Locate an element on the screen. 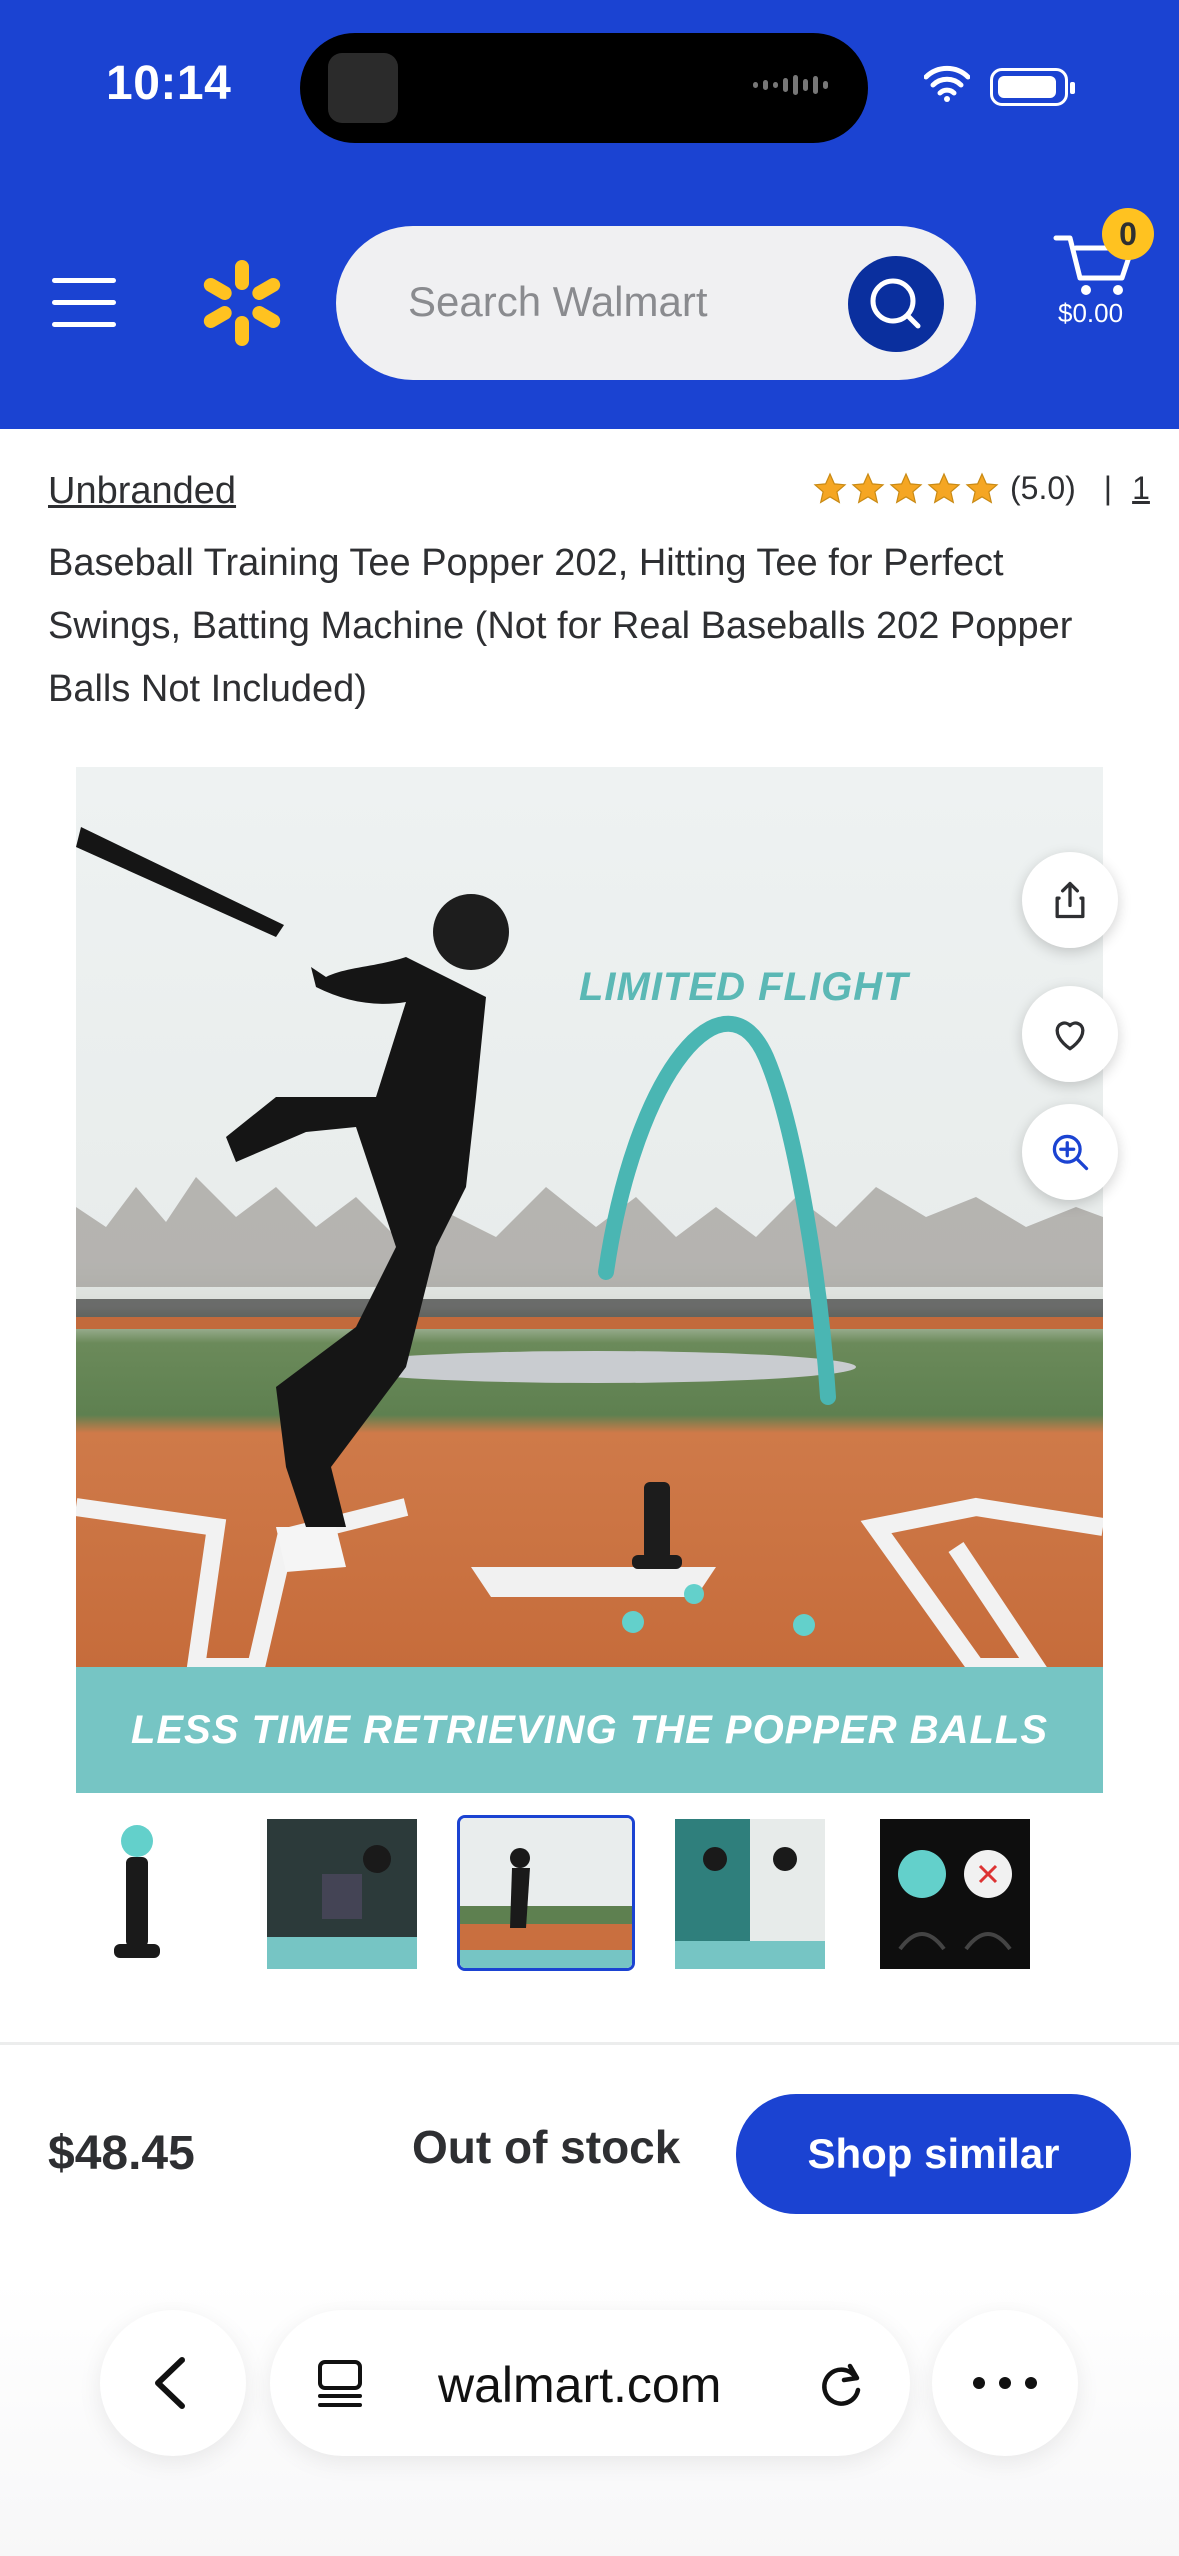 The width and height of the screenshot is (1179, 2556). wifi-icon is located at coordinates (947, 83).